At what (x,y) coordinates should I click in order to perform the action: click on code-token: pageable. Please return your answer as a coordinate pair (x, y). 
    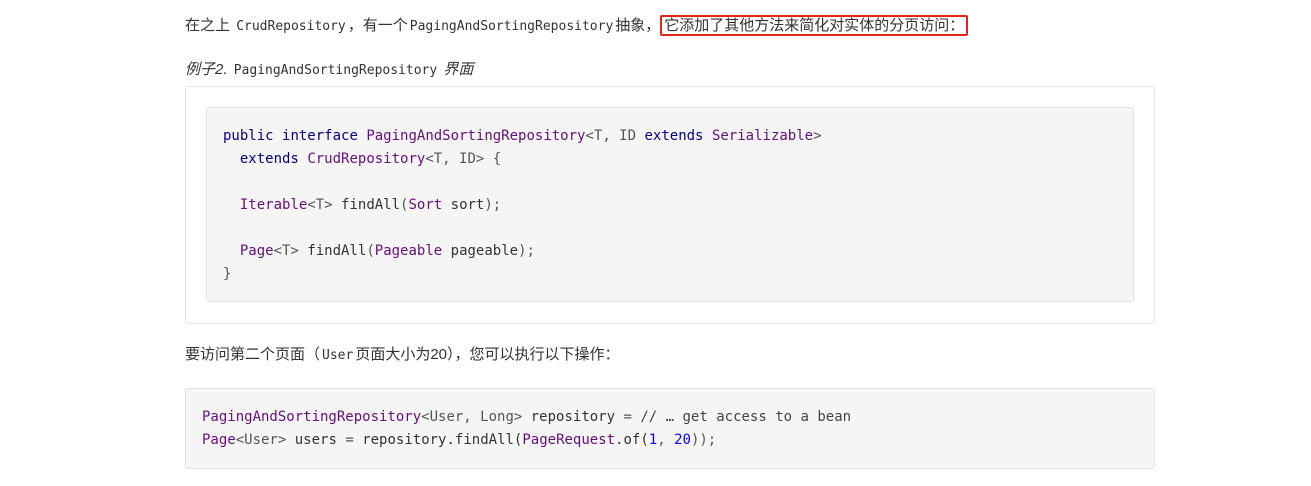
    Looking at the image, I should click on (484, 251).